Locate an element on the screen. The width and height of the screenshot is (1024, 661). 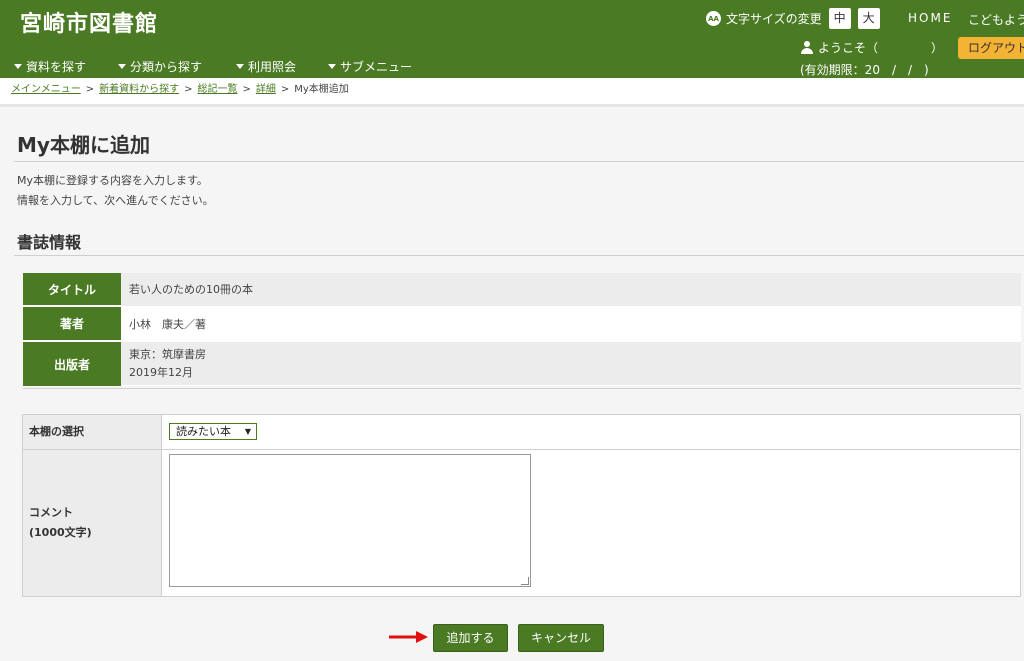
breadcrumb-current: My本棚追加 is located at coordinates (321, 89).